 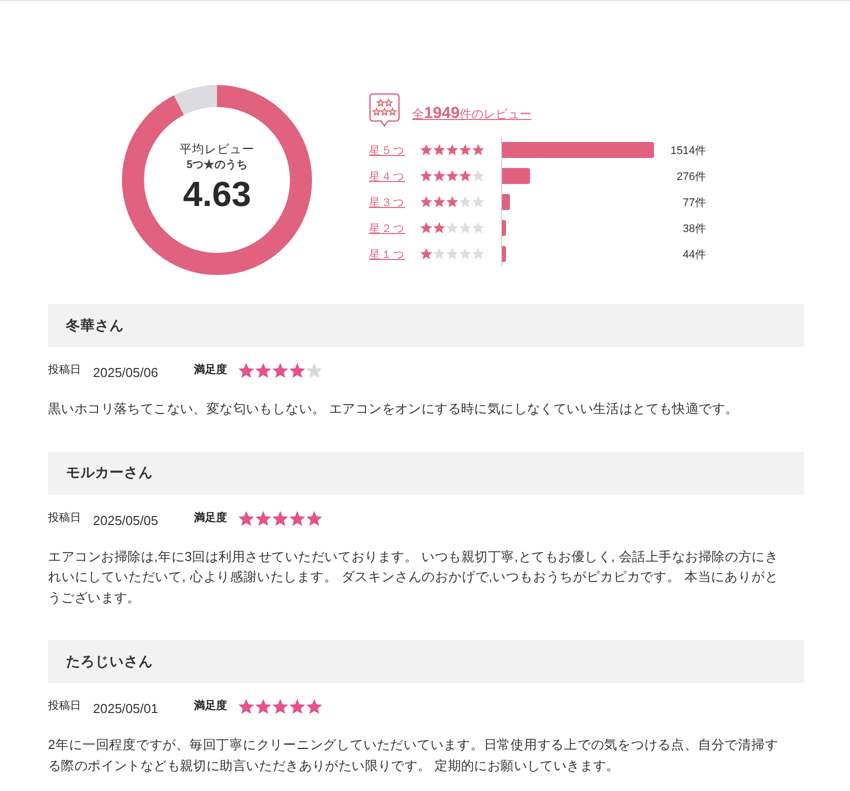 I want to click on review-text: エアコンお掃除は,年に3回は利用させていただいております。 いつも親切丁寧,とてもお優しく, 会話上手なお掃除の方にきれいにしていただいて, 心より感謝いたします。 ダスキンさんのおかげで,いつもおうちがピカピカです。 本当にありがとうございます。, so click(x=413, y=577).